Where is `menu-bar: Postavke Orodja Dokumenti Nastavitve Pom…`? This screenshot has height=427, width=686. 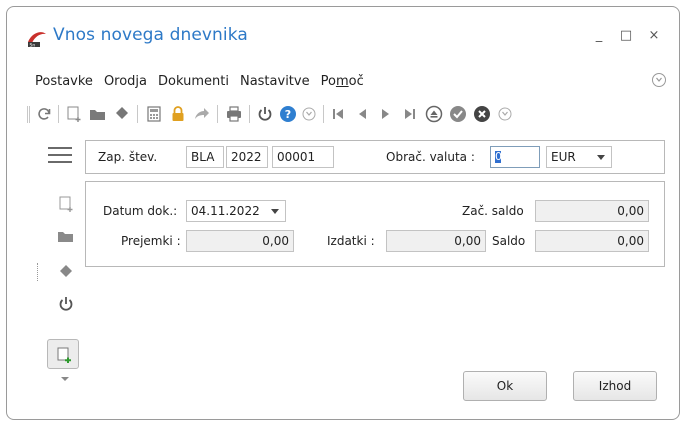 menu-bar: Postavke Orodja Dokumenti Nastavitve Pom… is located at coordinates (199, 84).